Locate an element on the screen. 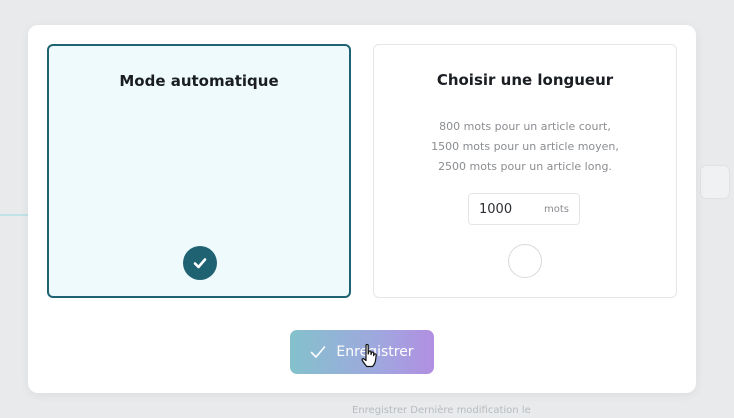 This screenshot has height=418, width=734. background-text: Enregistrer Dernière modification le is located at coordinates (441, 410).